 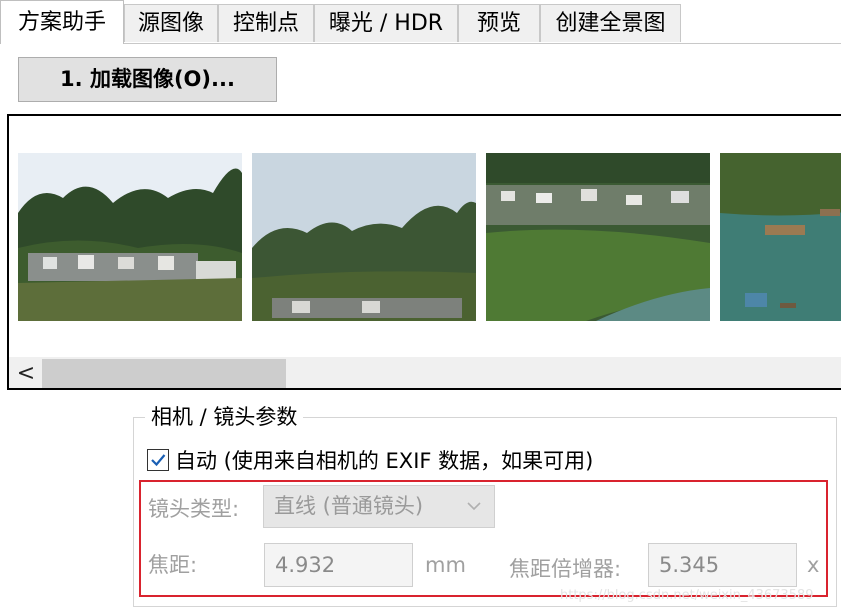 What do you see at coordinates (338, 565) in the screenshot?
I see `focal-length-field: 4.932` at bounding box center [338, 565].